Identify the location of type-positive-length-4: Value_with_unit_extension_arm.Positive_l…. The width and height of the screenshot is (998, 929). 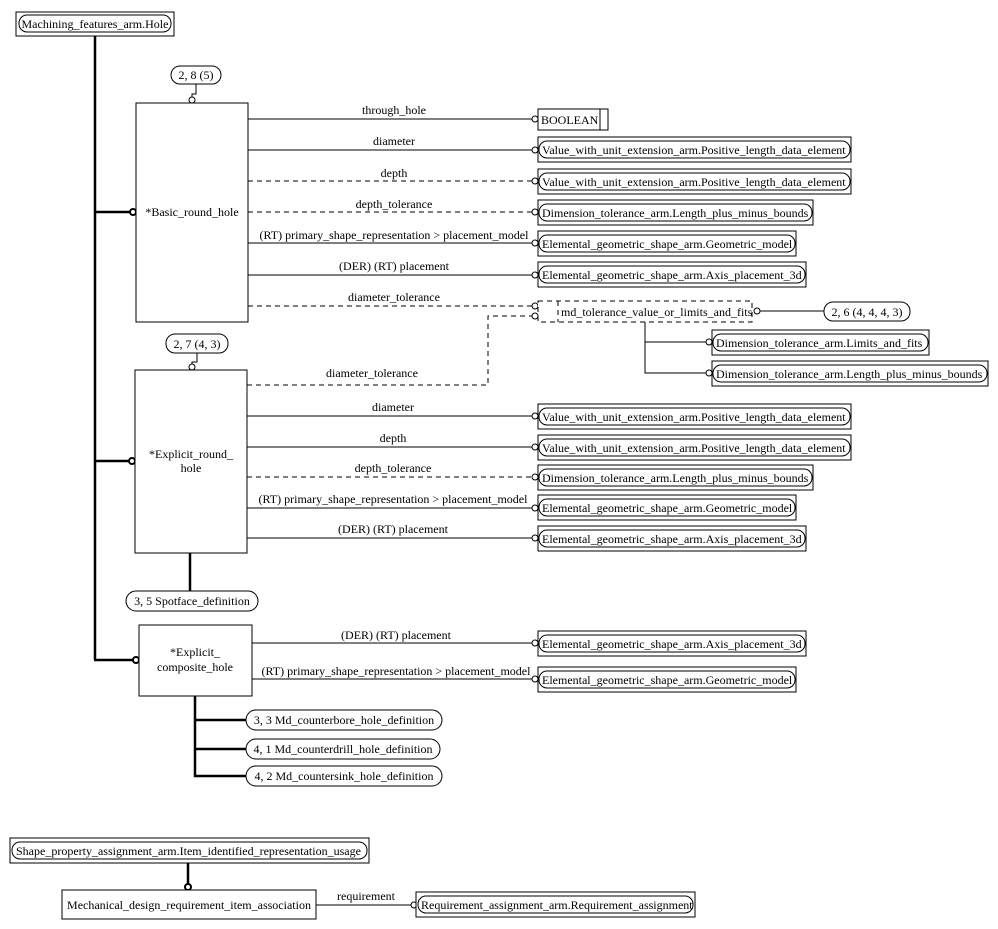
(694, 447).